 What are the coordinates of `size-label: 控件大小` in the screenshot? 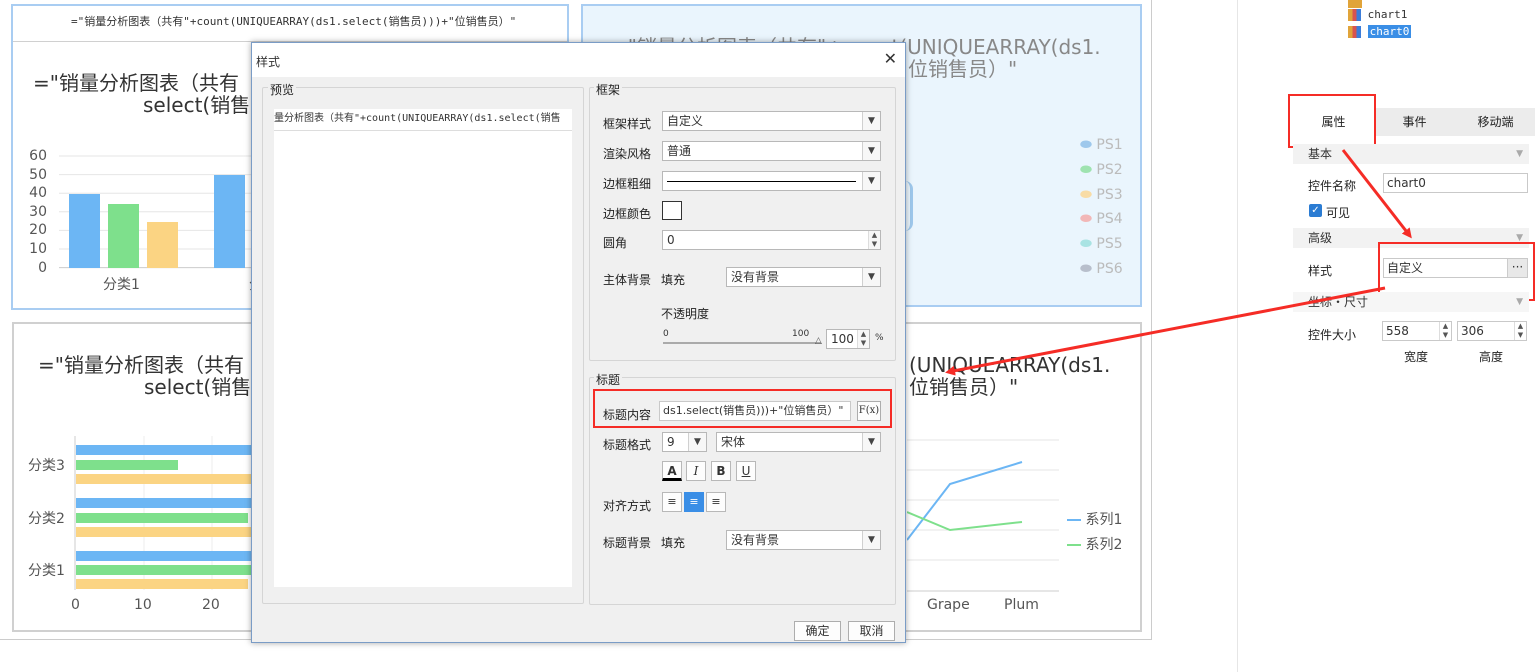 It's located at (1332, 335).